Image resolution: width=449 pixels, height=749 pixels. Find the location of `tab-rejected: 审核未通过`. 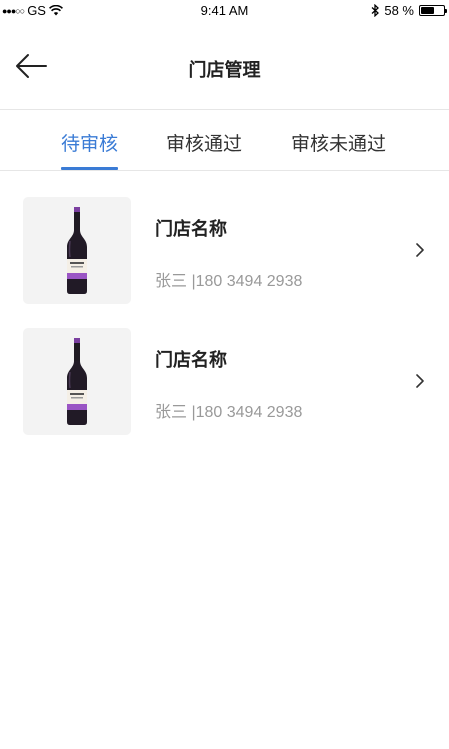

tab-rejected: 审核未通过 is located at coordinates (338, 142).